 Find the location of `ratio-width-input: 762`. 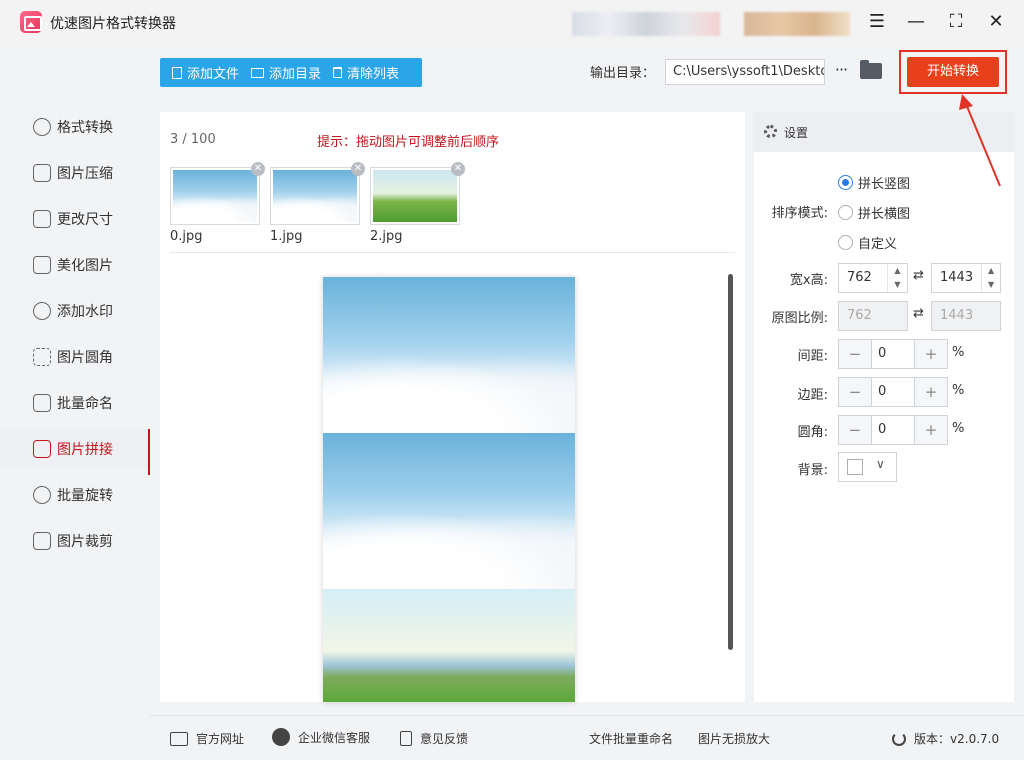

ratio-width-input: 762 is located at coordinates (873, 316).